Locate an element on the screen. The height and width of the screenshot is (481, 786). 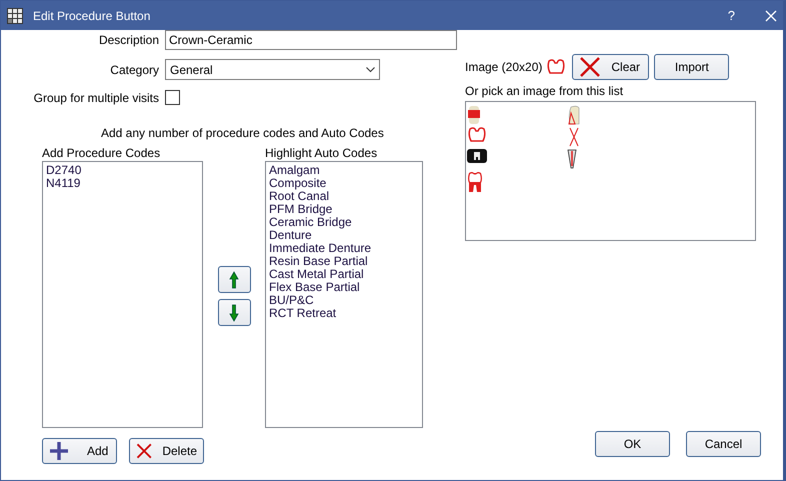
tooth-crown-icon is located at coordinates (474, 115).